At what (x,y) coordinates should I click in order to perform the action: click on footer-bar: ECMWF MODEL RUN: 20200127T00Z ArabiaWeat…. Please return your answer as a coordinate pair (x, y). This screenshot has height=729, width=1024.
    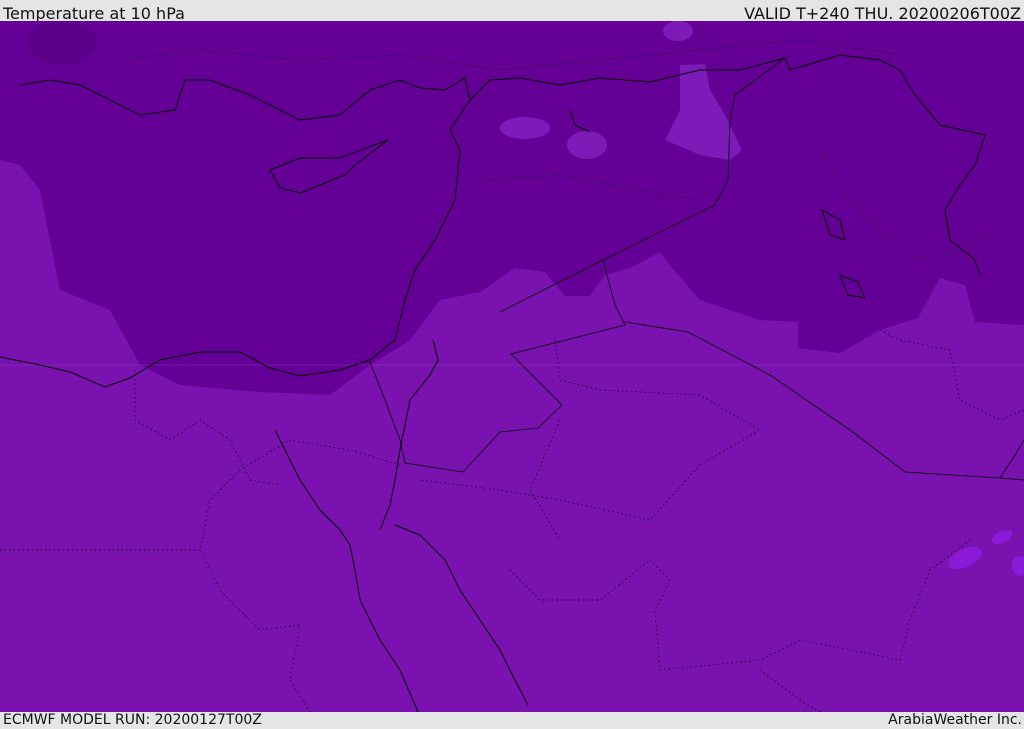
    Looking at the image, I should click on (512, 720).